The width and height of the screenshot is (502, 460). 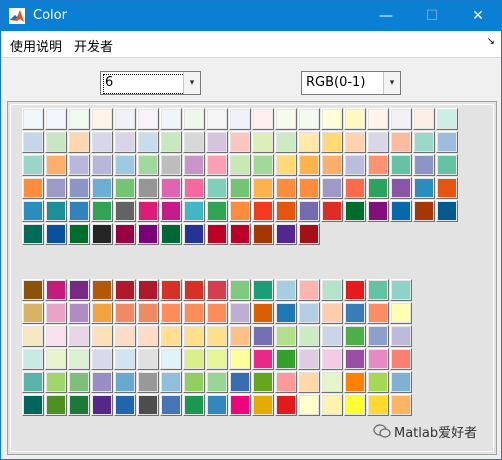 I want to click on undock-arrow-icon: ↘, so click(x=491, y=41).